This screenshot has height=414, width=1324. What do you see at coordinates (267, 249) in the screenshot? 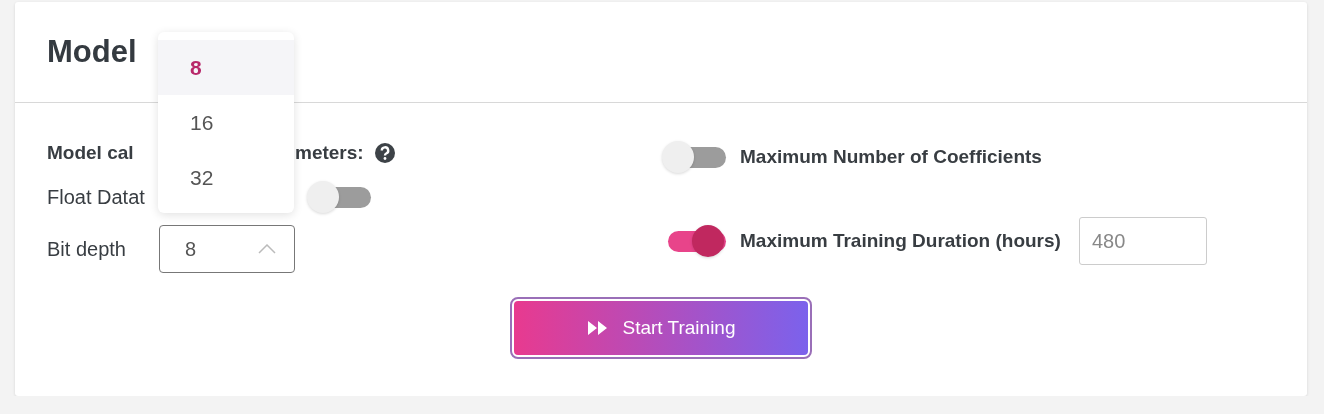
I see `chevron-up-icon` at bounding box center [267, 249].